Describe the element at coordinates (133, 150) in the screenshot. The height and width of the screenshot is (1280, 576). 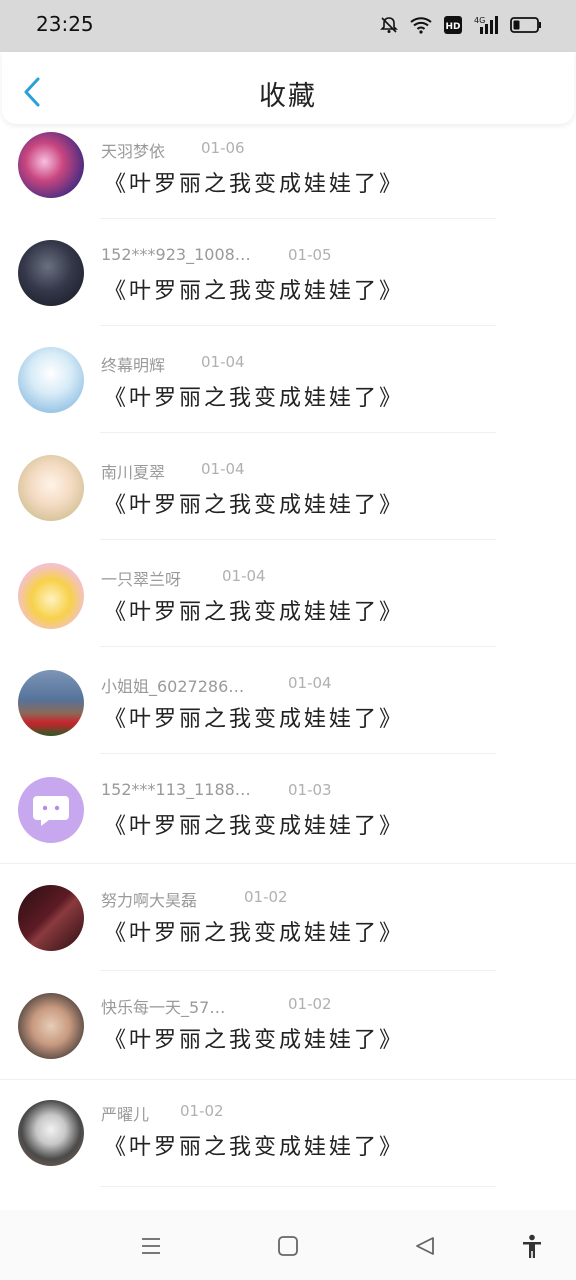
I see `username: 天羽梦依` at that location.